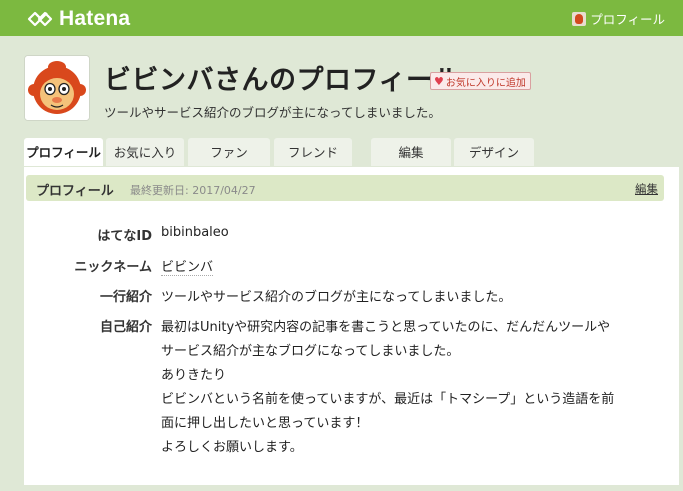 The width and height of the screenshot is (683, 491). What do you see at coordinates (411, 152) in the screenshot?
I see `tab-edit: 編集` at bounding box center [411, 152].